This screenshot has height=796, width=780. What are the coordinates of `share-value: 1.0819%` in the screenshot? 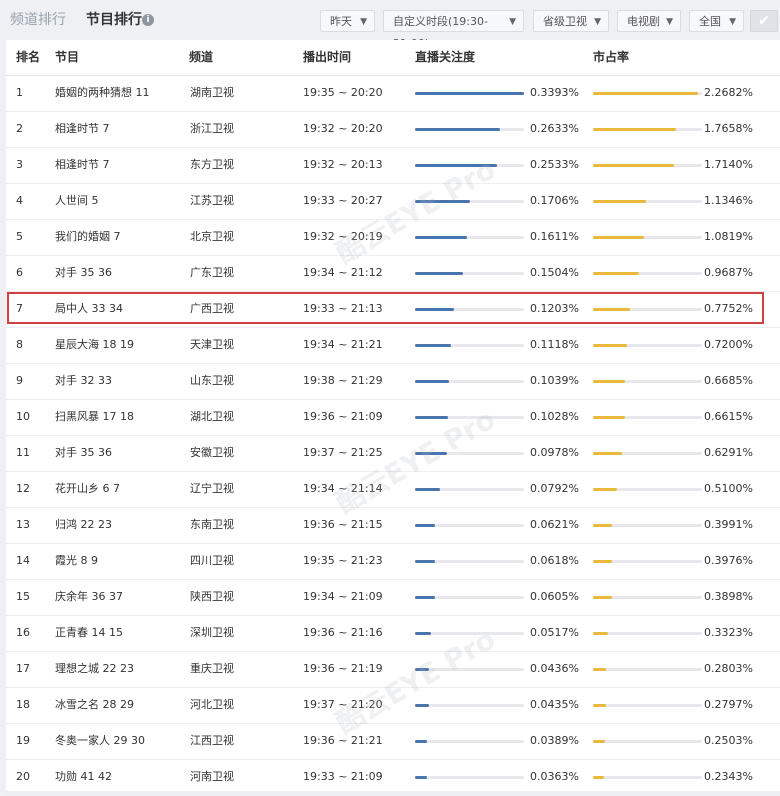 It's located at (728, 236).